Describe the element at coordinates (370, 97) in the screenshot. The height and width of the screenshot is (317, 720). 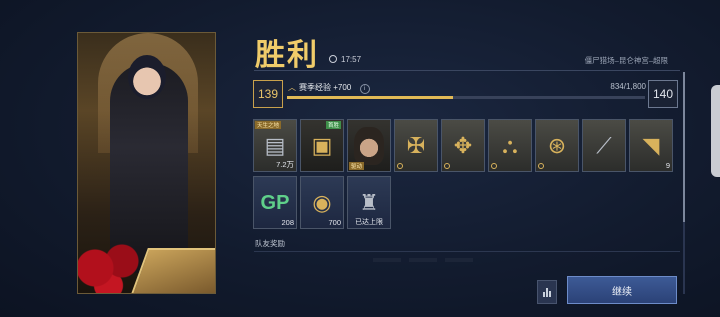
I see `exp-progress-fill` at that location.